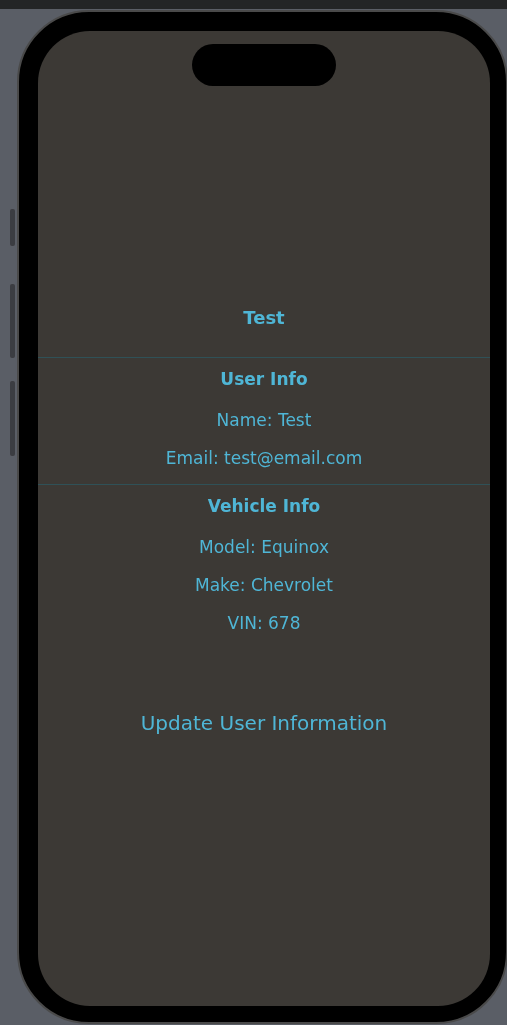  What do you see at coordinates (264, 506) in the screenshot?
I see `section-heading: Vehicle Info` at bounding box center [264, 506].